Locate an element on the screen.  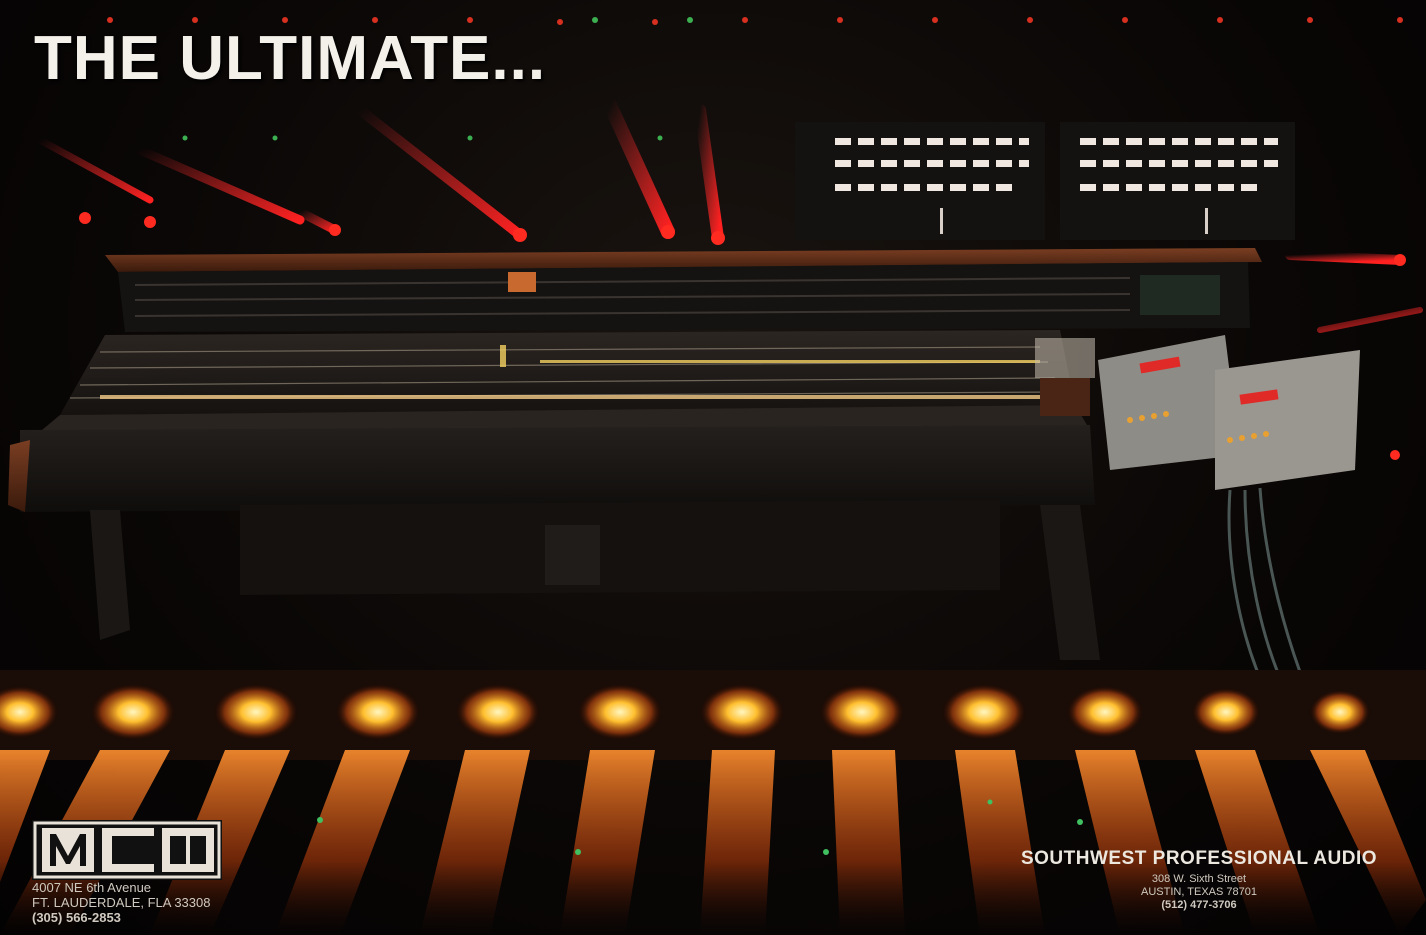
dealer-name: SOUTHWEST PROFESSIONAL AUDIO is located at coordinates (1199, 858).